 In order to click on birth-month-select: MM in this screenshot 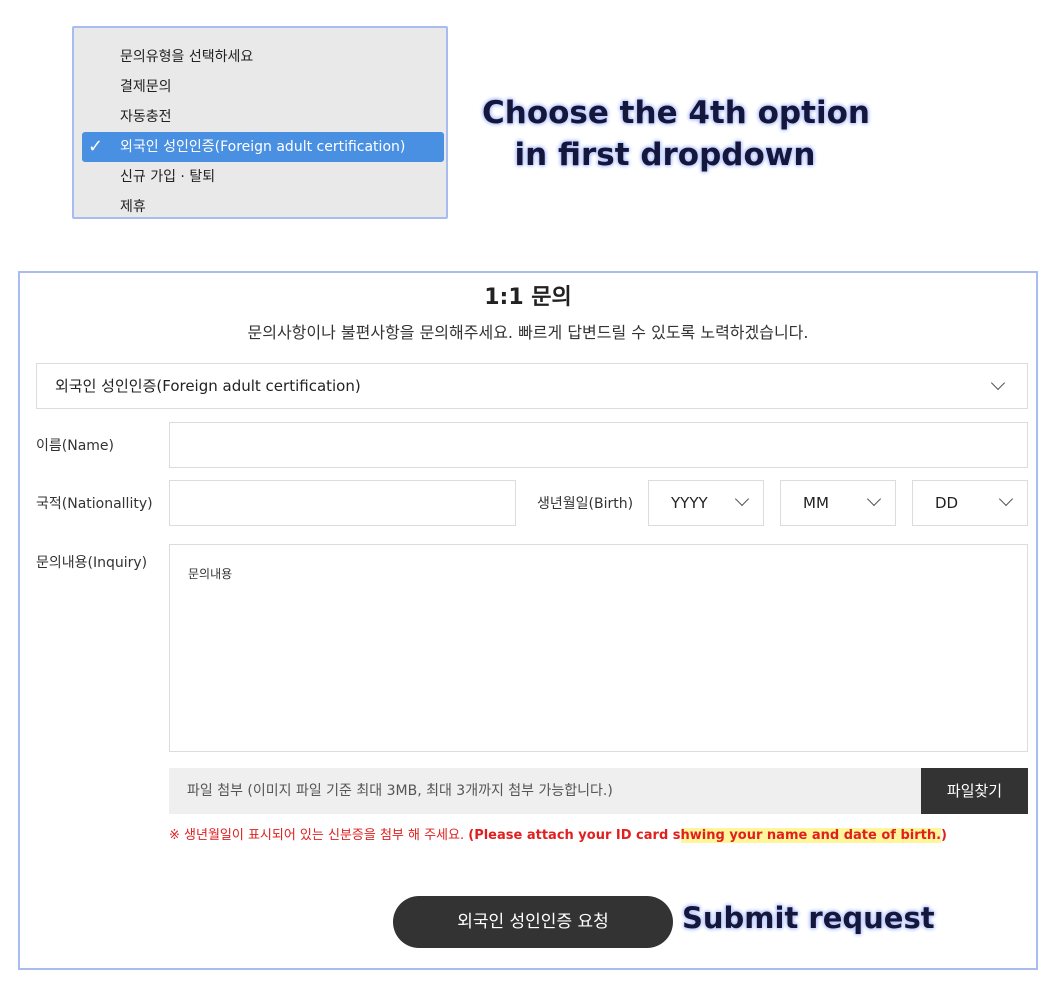, I will do `click(838, 503)`.